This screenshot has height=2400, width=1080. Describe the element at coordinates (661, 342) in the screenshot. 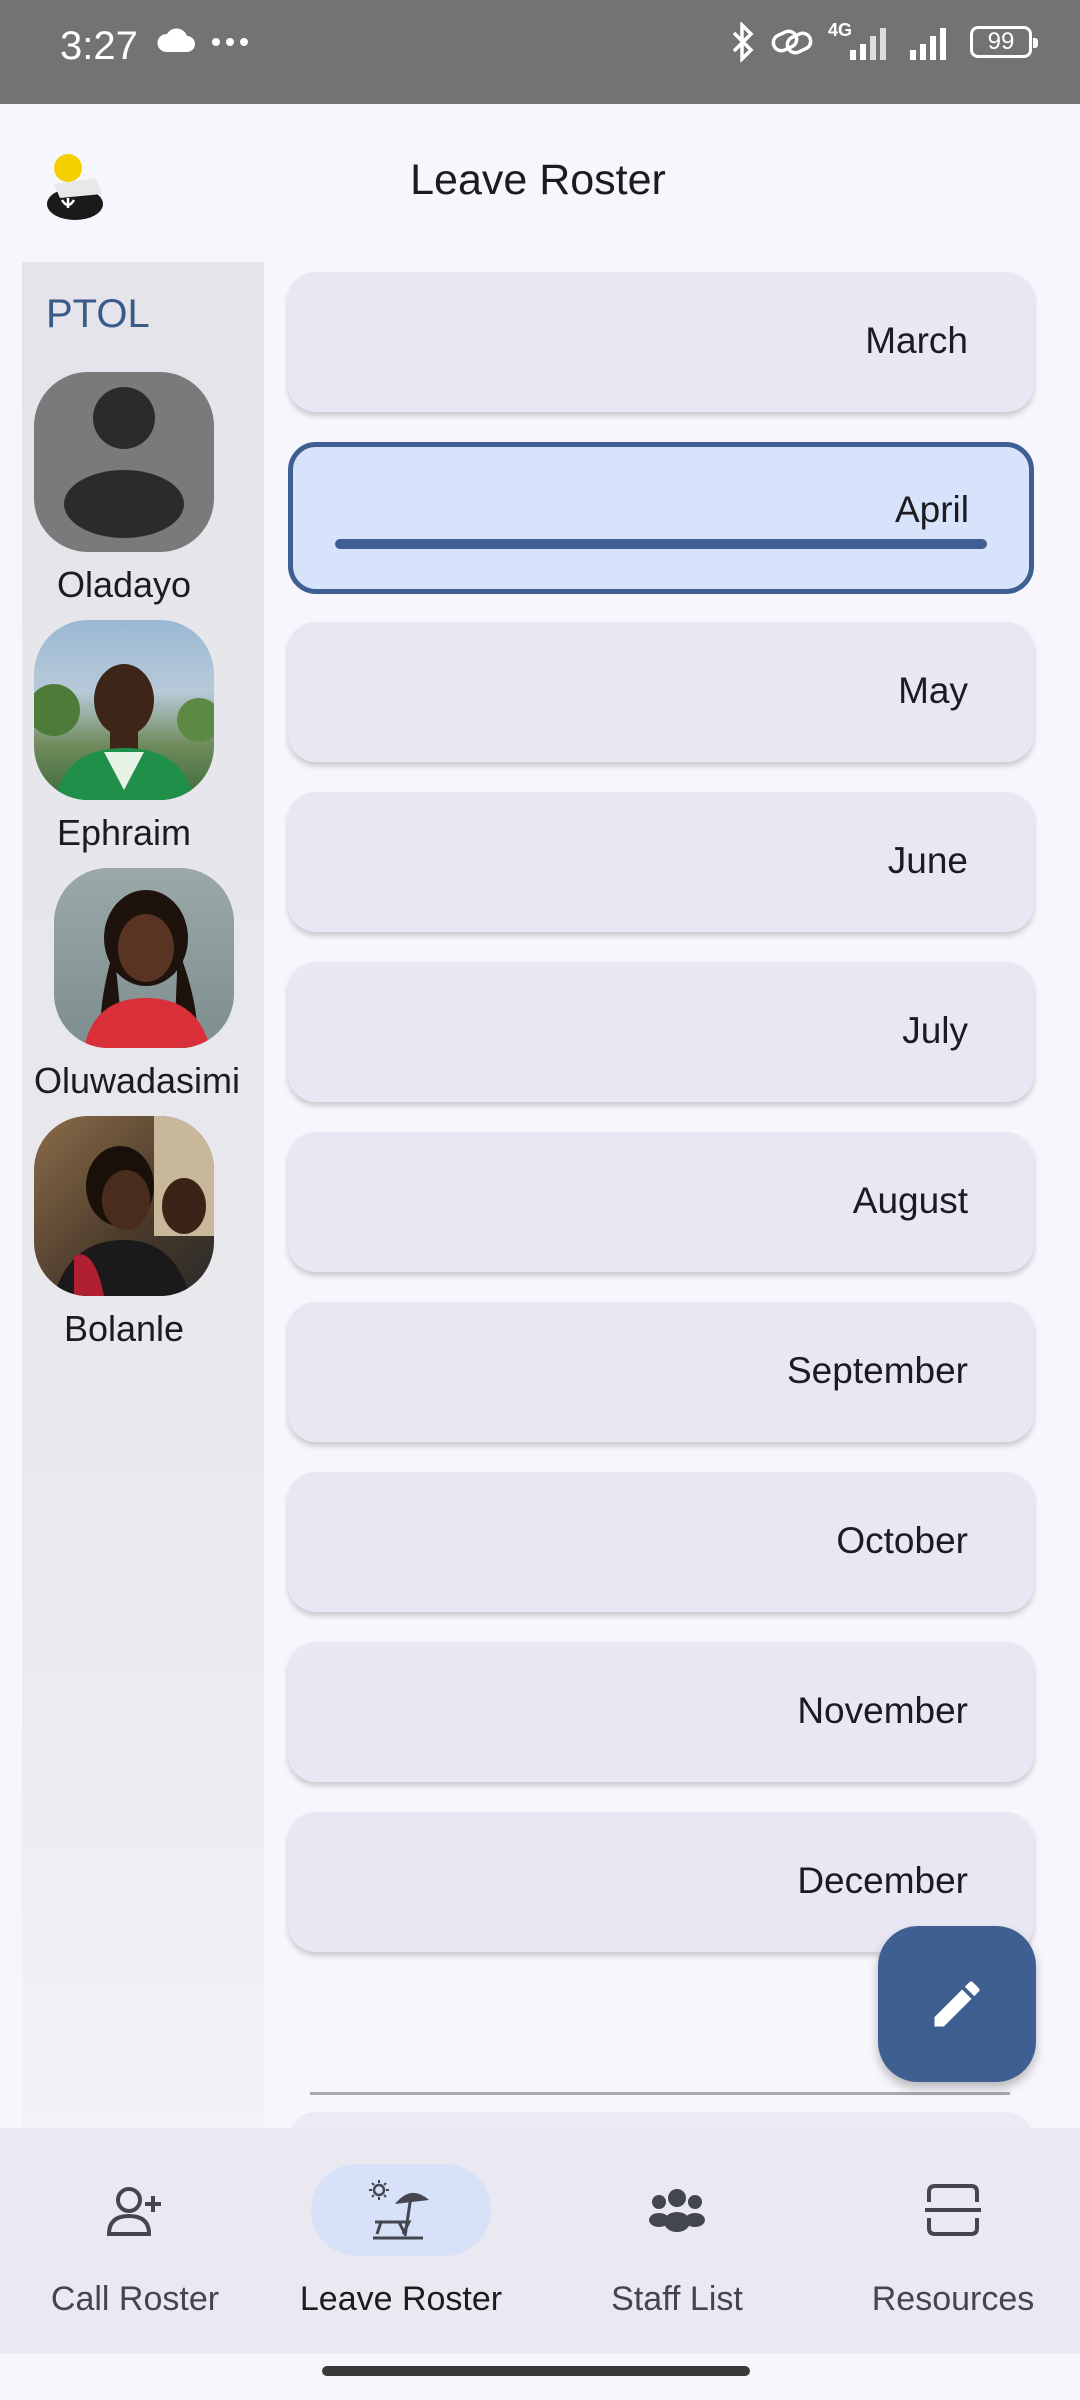

I see `month-card-march: March` at that location.